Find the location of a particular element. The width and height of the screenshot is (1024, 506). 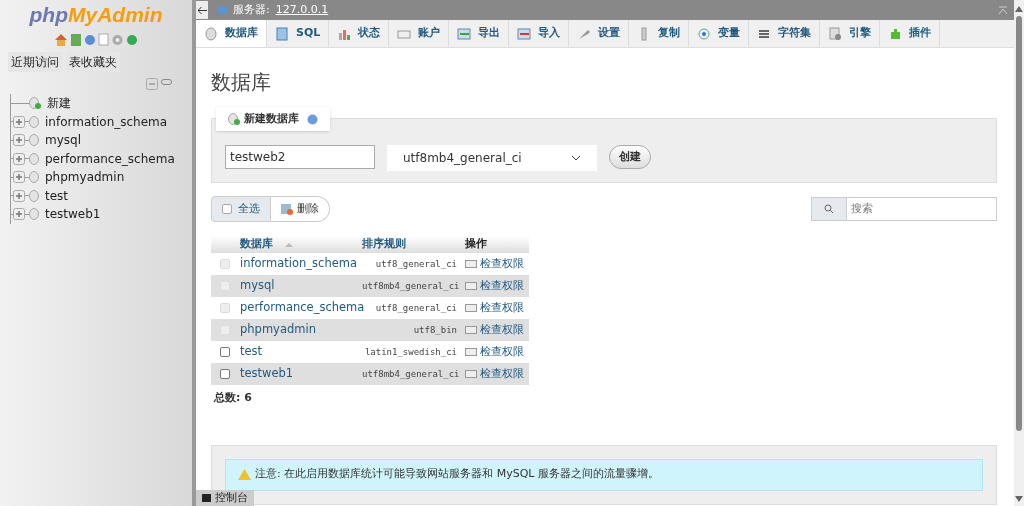

tree-item: test is located at coordinates (57, 195).